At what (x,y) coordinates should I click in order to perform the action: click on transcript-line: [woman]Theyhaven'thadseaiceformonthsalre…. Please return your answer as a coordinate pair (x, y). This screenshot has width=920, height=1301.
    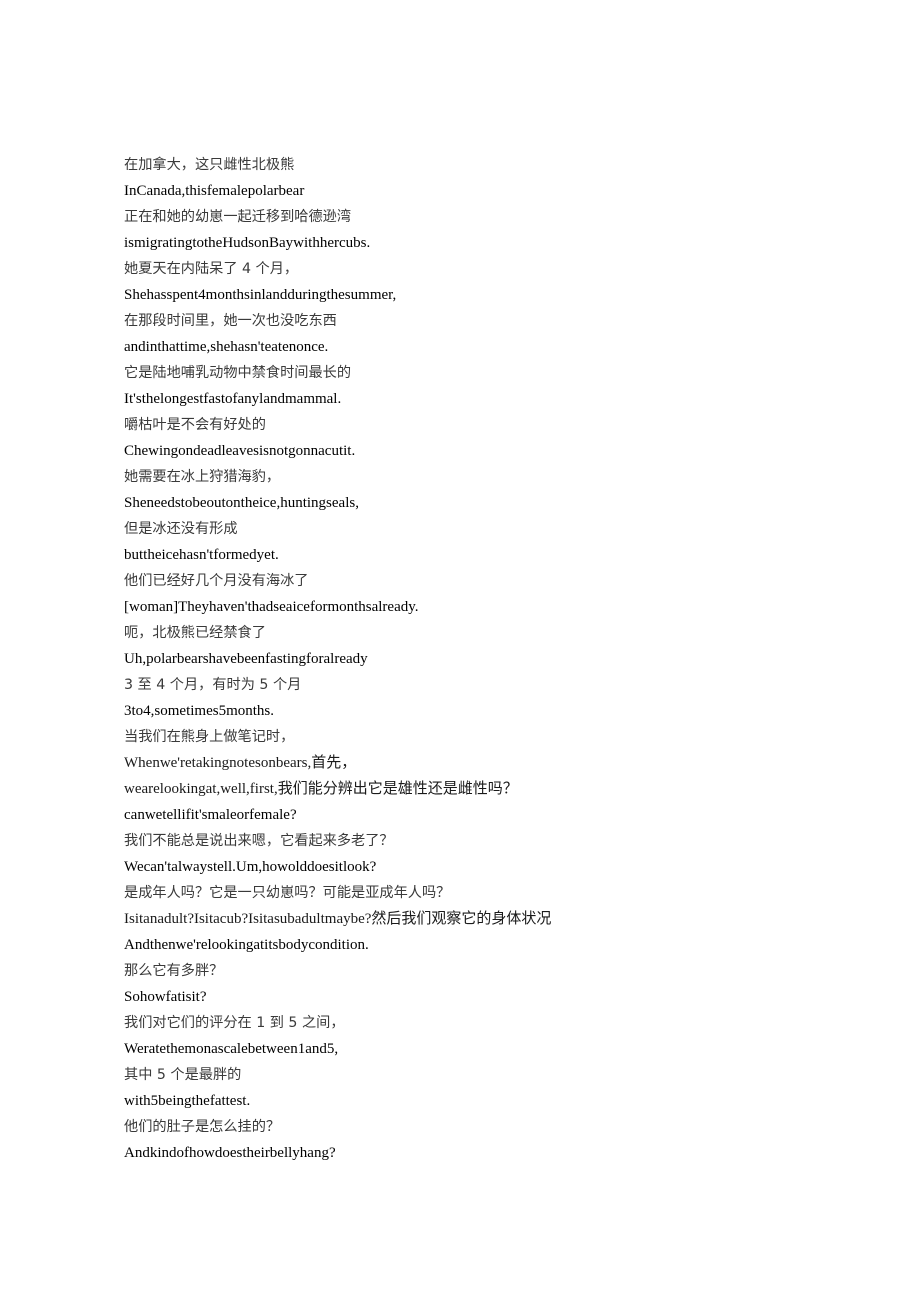
    Looking at the image, I should click on (271, 607).